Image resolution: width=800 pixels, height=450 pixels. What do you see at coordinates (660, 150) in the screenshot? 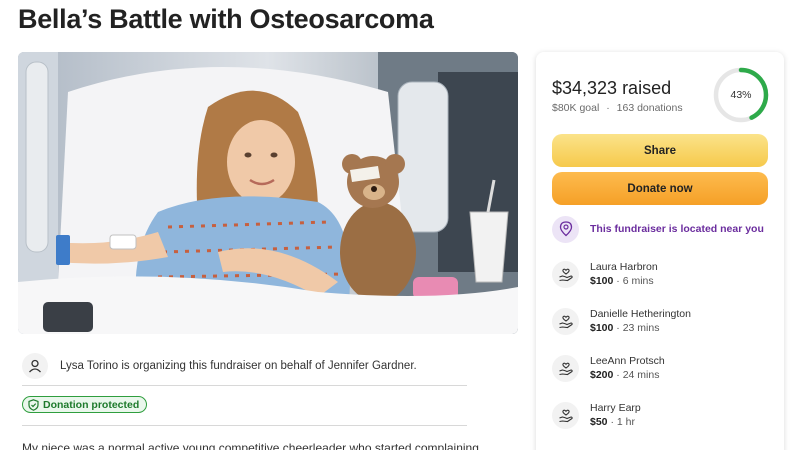
I see `share-button: Share` at bounding box center [660, 150].